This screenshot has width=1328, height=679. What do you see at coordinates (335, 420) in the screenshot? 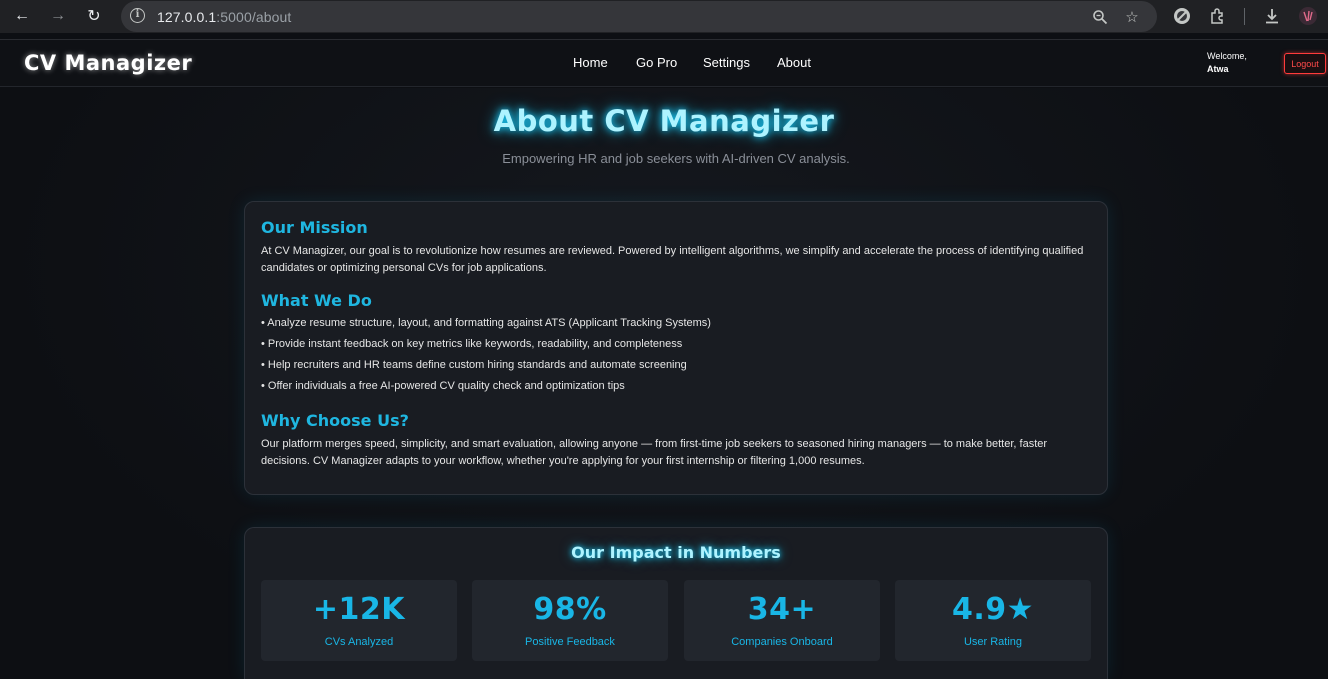
I see `why-choose-us-heading: Why Choose Us?` at bounding box center [335, 420].